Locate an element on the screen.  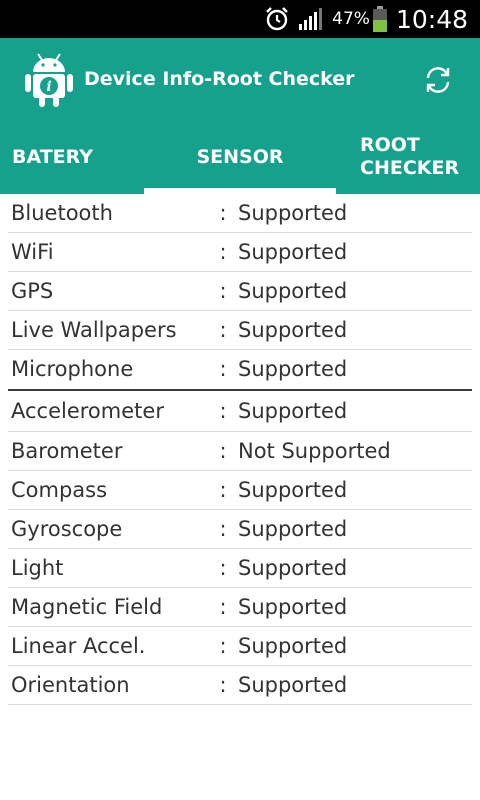
item-name: Live Wallpapers is located at coordinates (94, 330).